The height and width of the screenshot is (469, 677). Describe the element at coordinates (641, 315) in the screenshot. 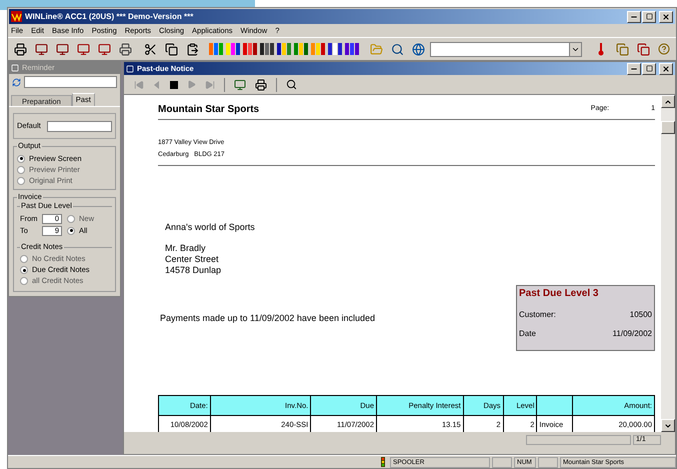

I see `info-value: 10500` at that location.